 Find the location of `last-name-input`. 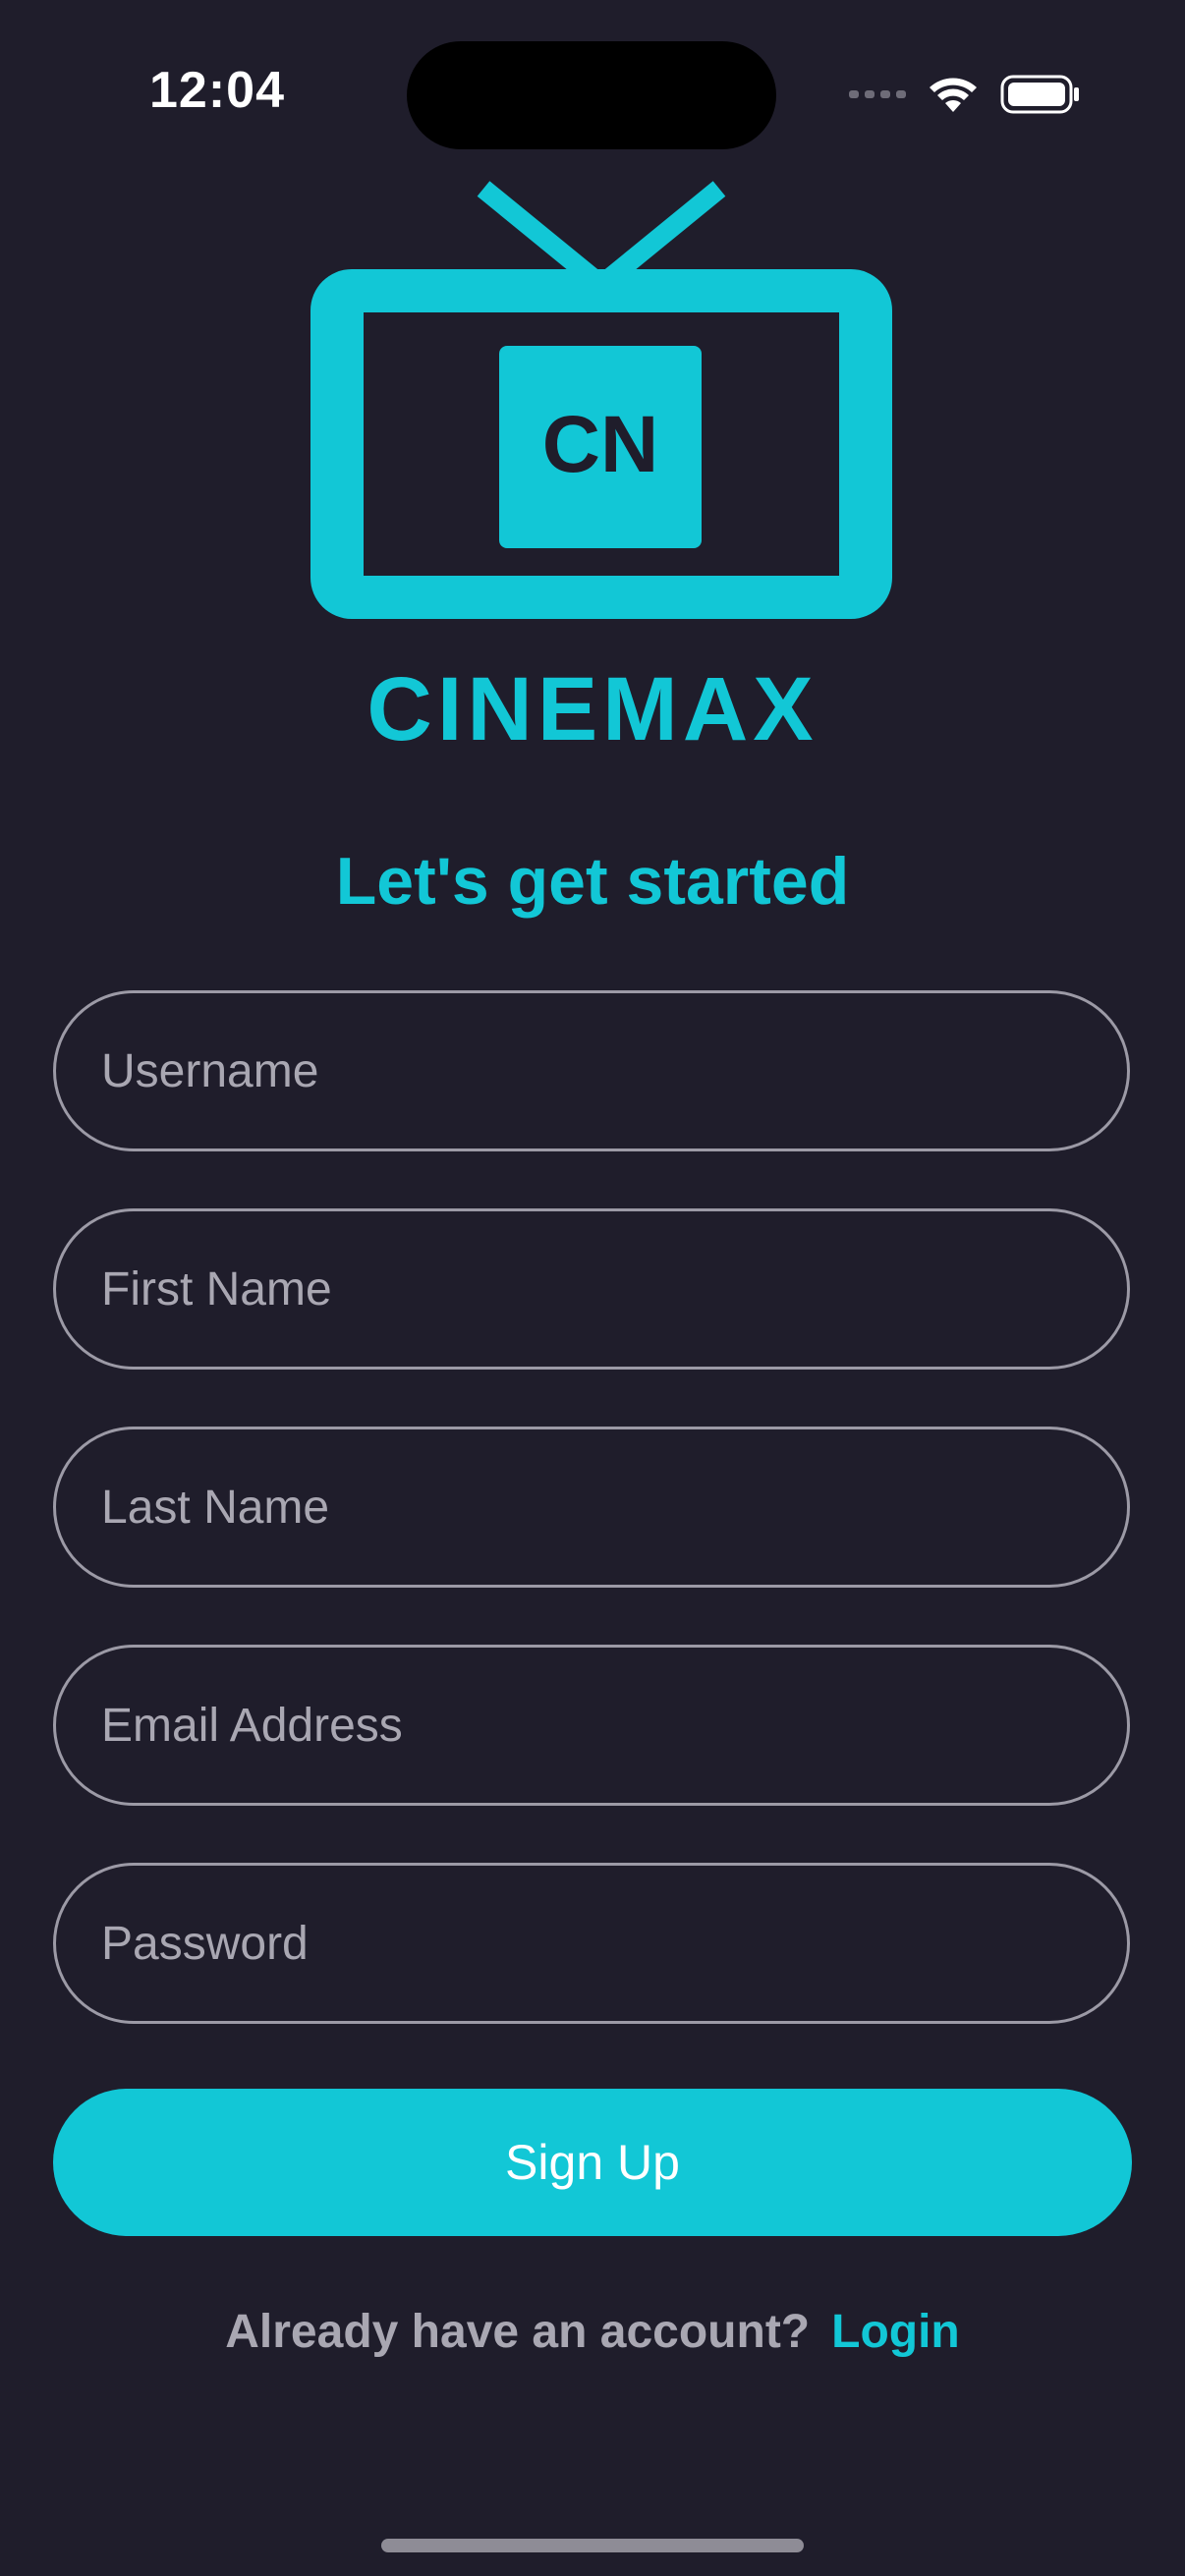

last-name-input is located at coordinates (592, 1507).